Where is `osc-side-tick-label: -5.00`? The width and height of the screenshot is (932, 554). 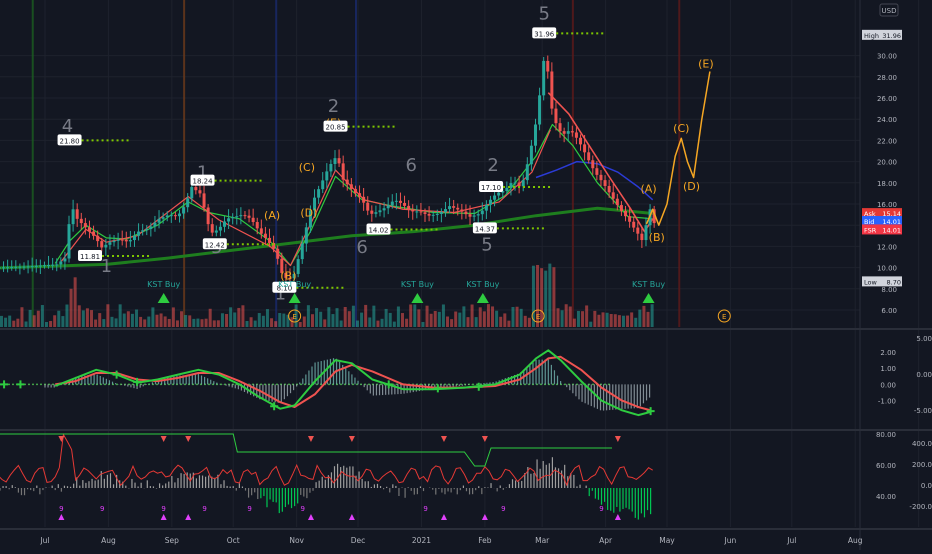 osc-side-tick-label: -5.00 is located at coordinates (923, 411).